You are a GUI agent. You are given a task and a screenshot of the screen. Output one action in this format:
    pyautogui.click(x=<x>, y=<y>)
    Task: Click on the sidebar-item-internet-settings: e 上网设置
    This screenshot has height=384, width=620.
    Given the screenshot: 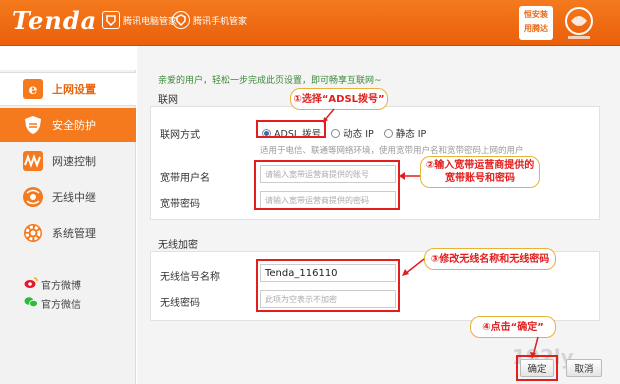 What is the action you would take?
    pyautogui.click(x=68, y=89)
    